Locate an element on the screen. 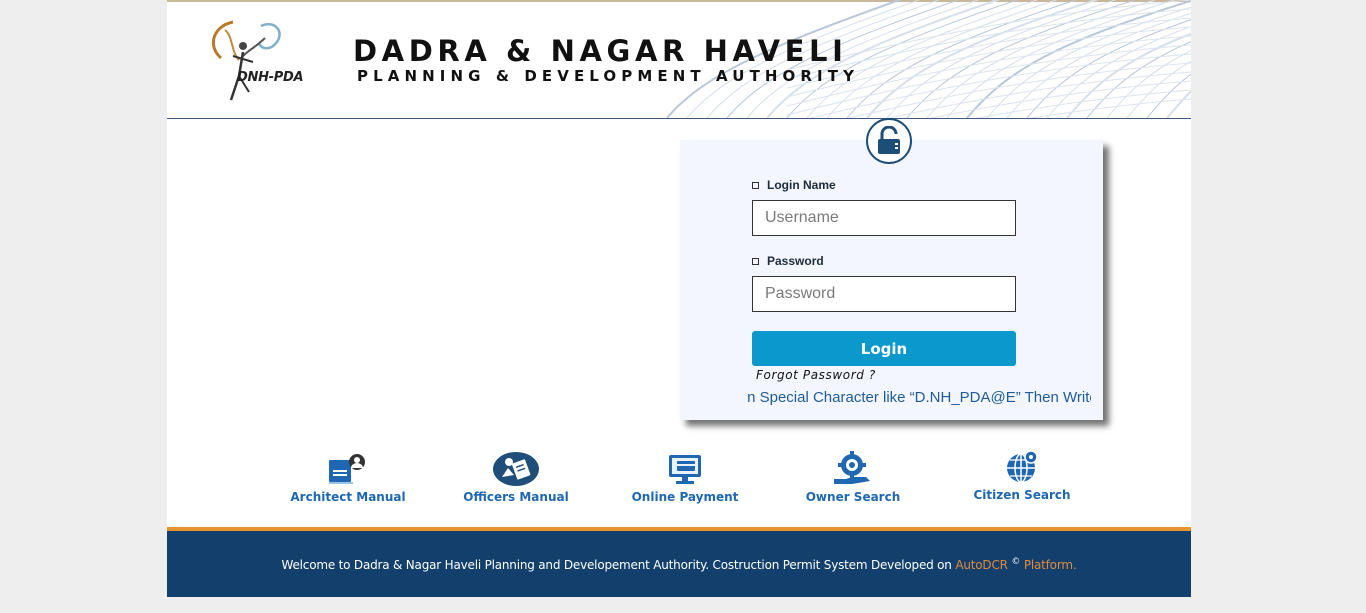 This screenshot has width=1366, height=613. user-icon is located at coordinates (755, 185).